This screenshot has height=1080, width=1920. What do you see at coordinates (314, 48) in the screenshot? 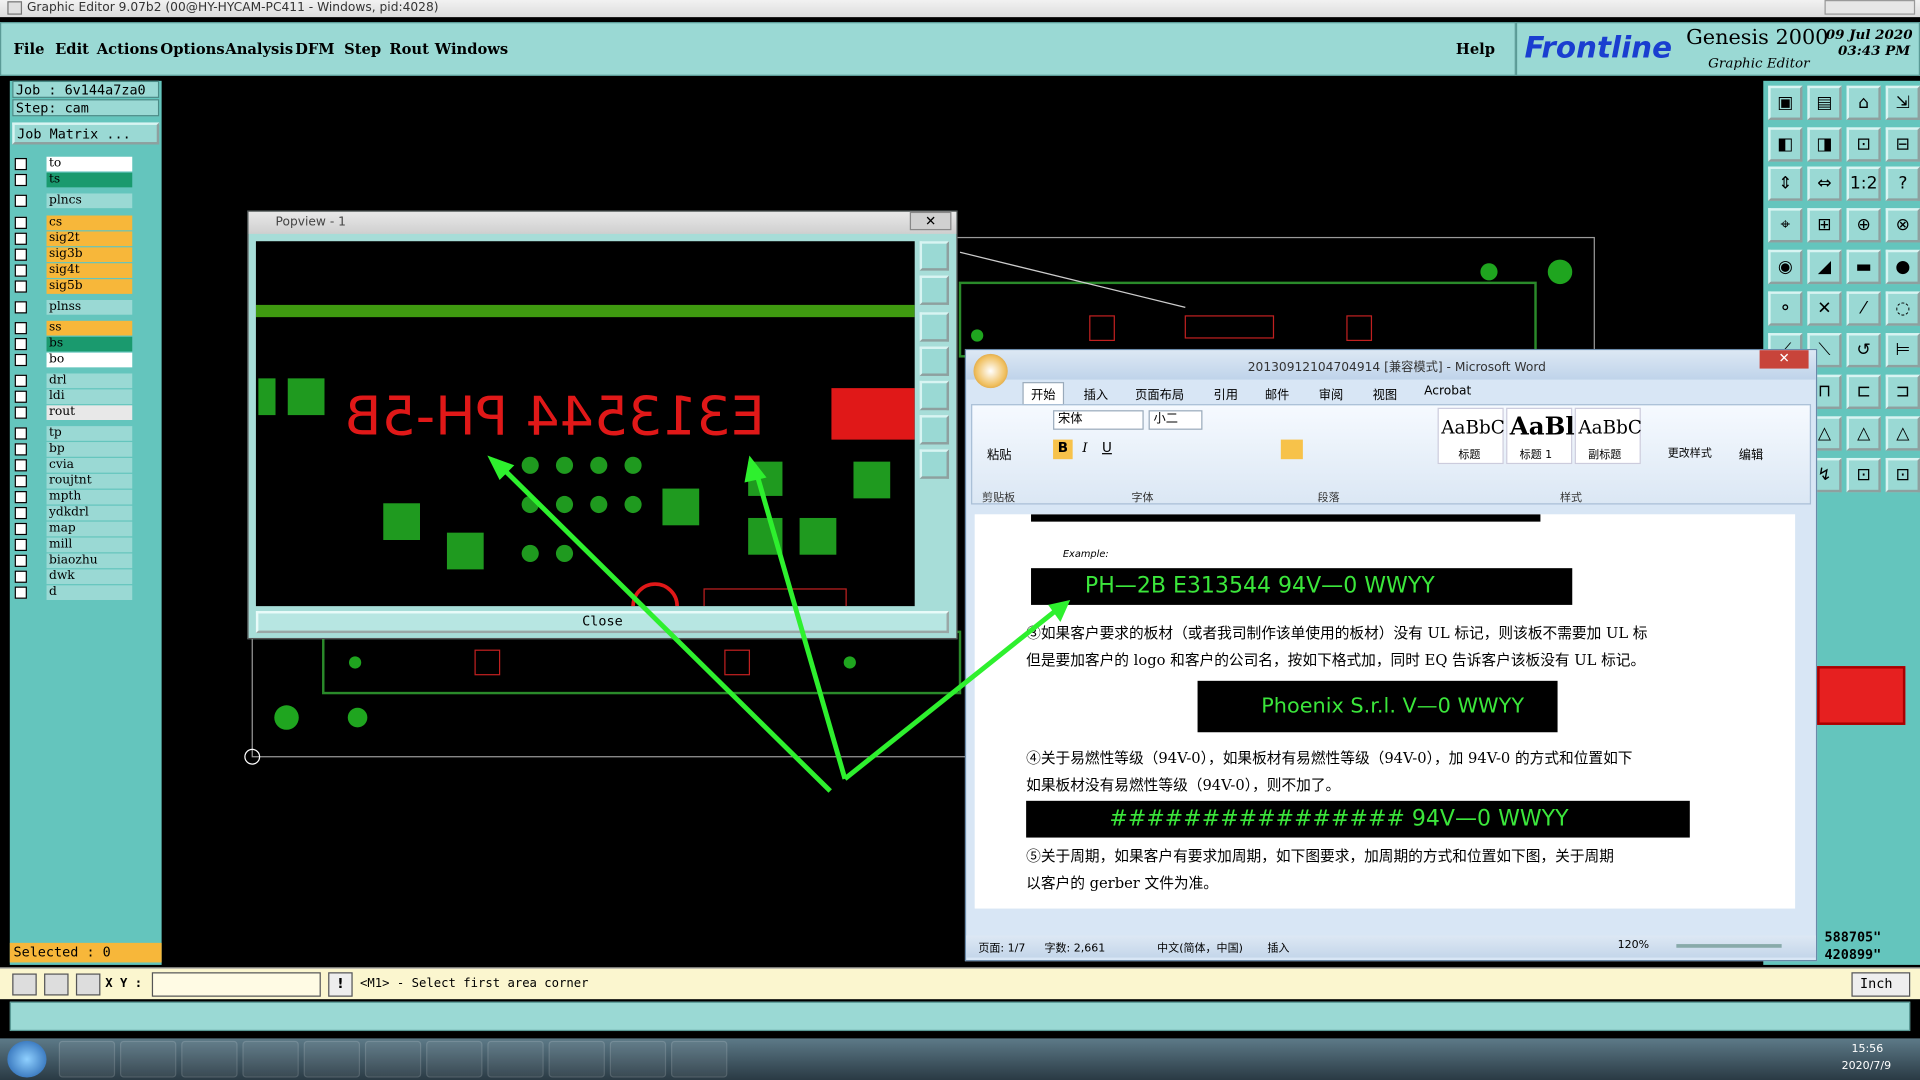
I see `menu-dfm: DFM` at bounding box center [314, 48].